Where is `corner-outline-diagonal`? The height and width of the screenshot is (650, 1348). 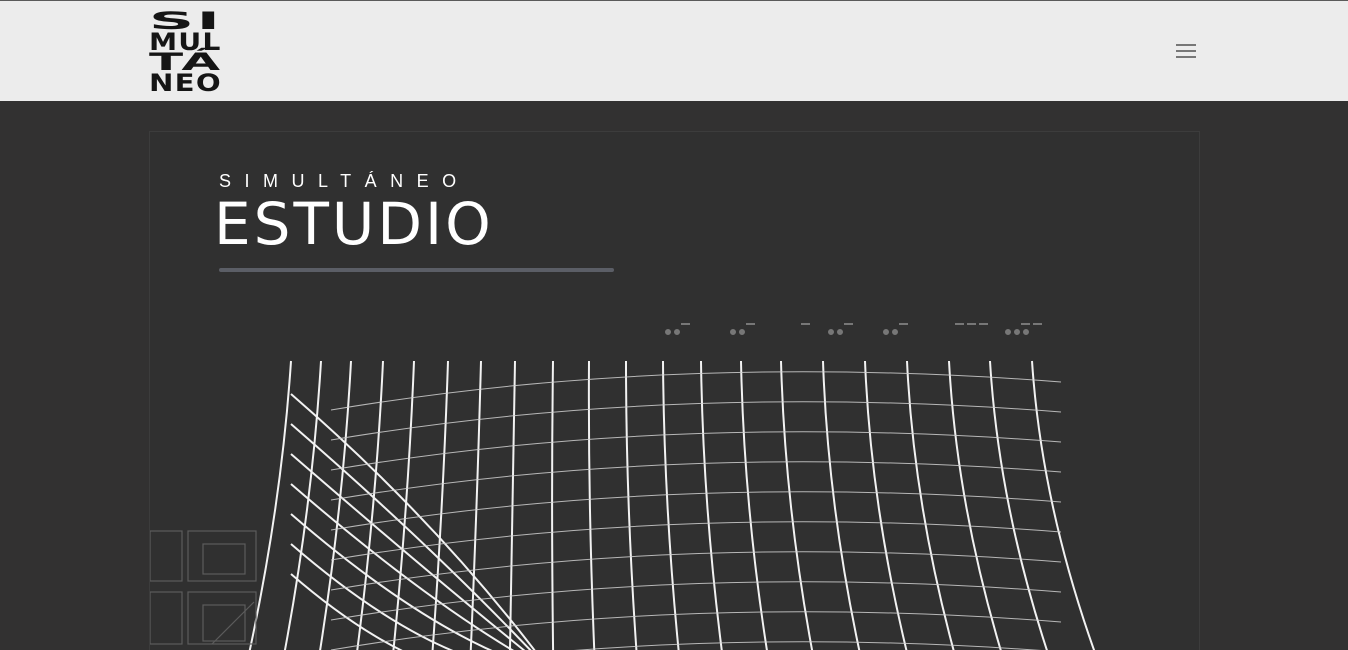 corner-outline-diagonal is located at coordinates (233, 623).